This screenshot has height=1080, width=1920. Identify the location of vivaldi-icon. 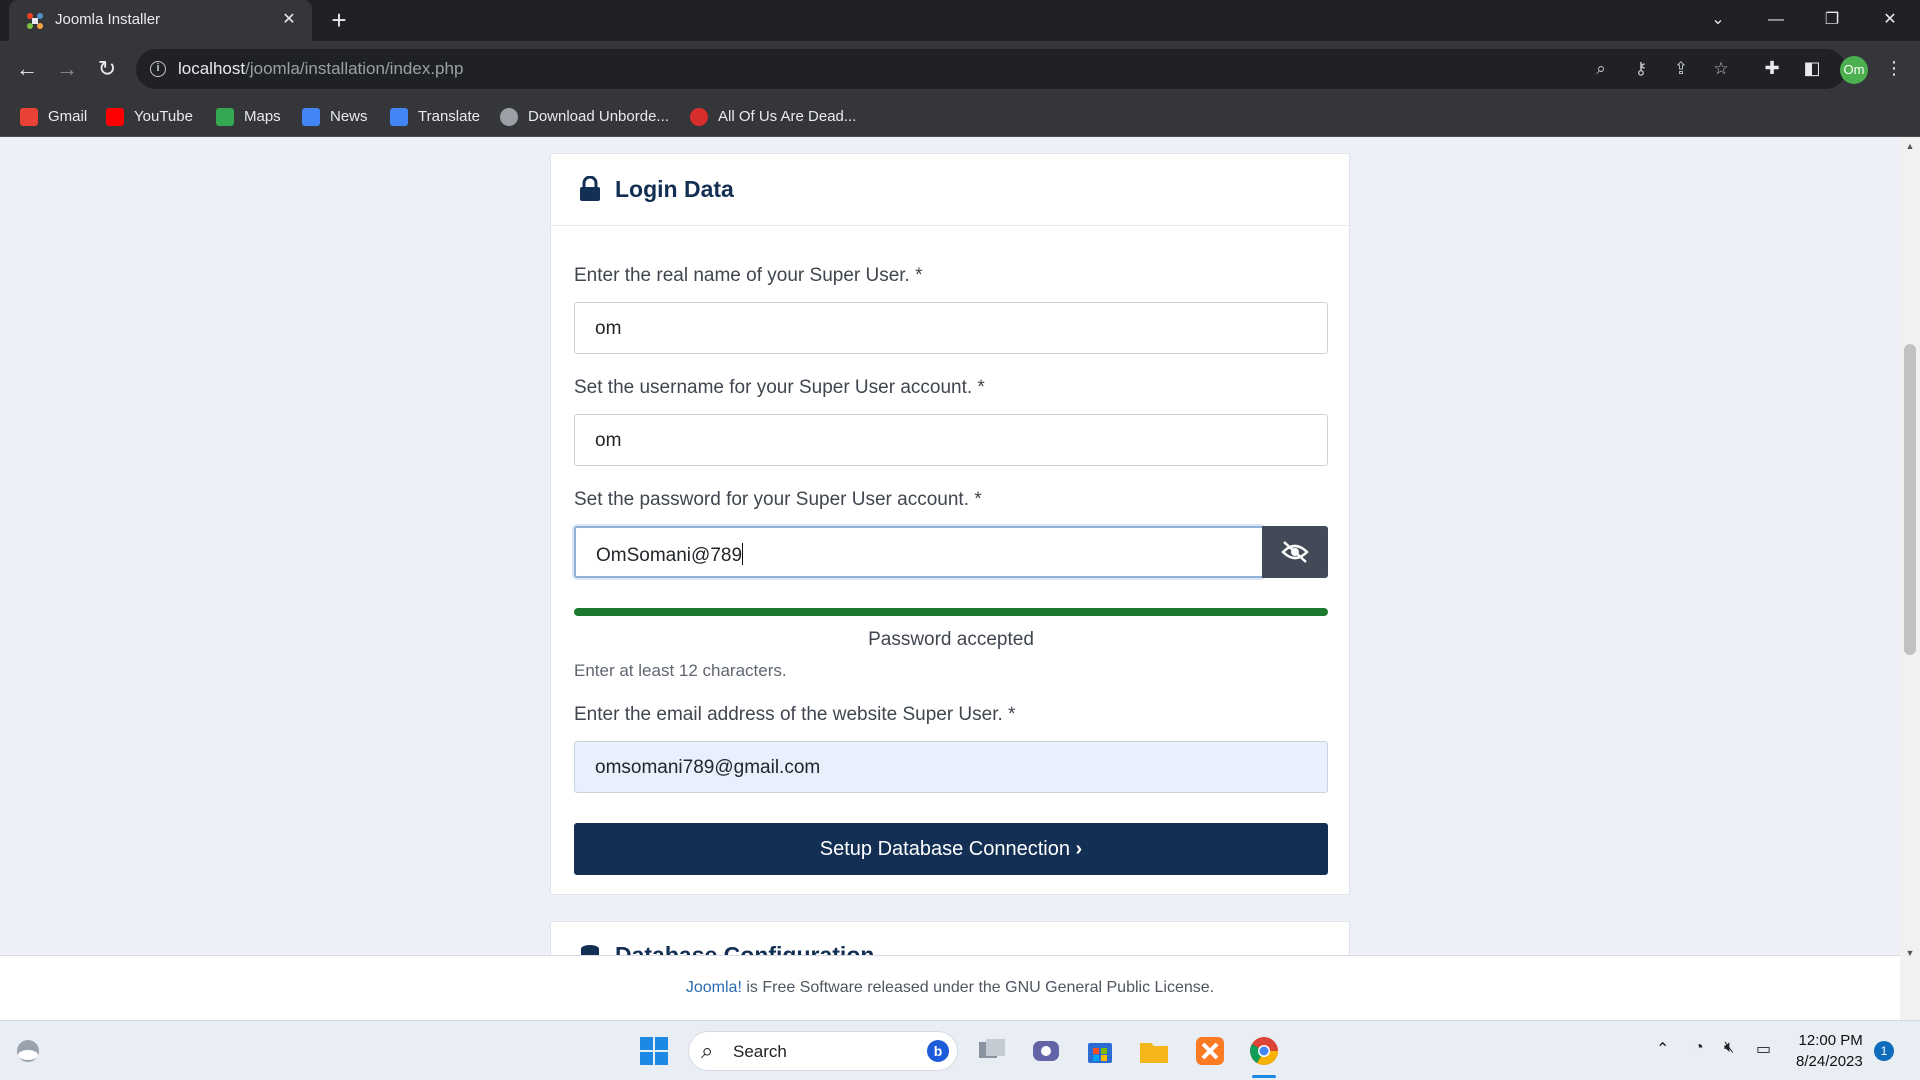
(699, 117).